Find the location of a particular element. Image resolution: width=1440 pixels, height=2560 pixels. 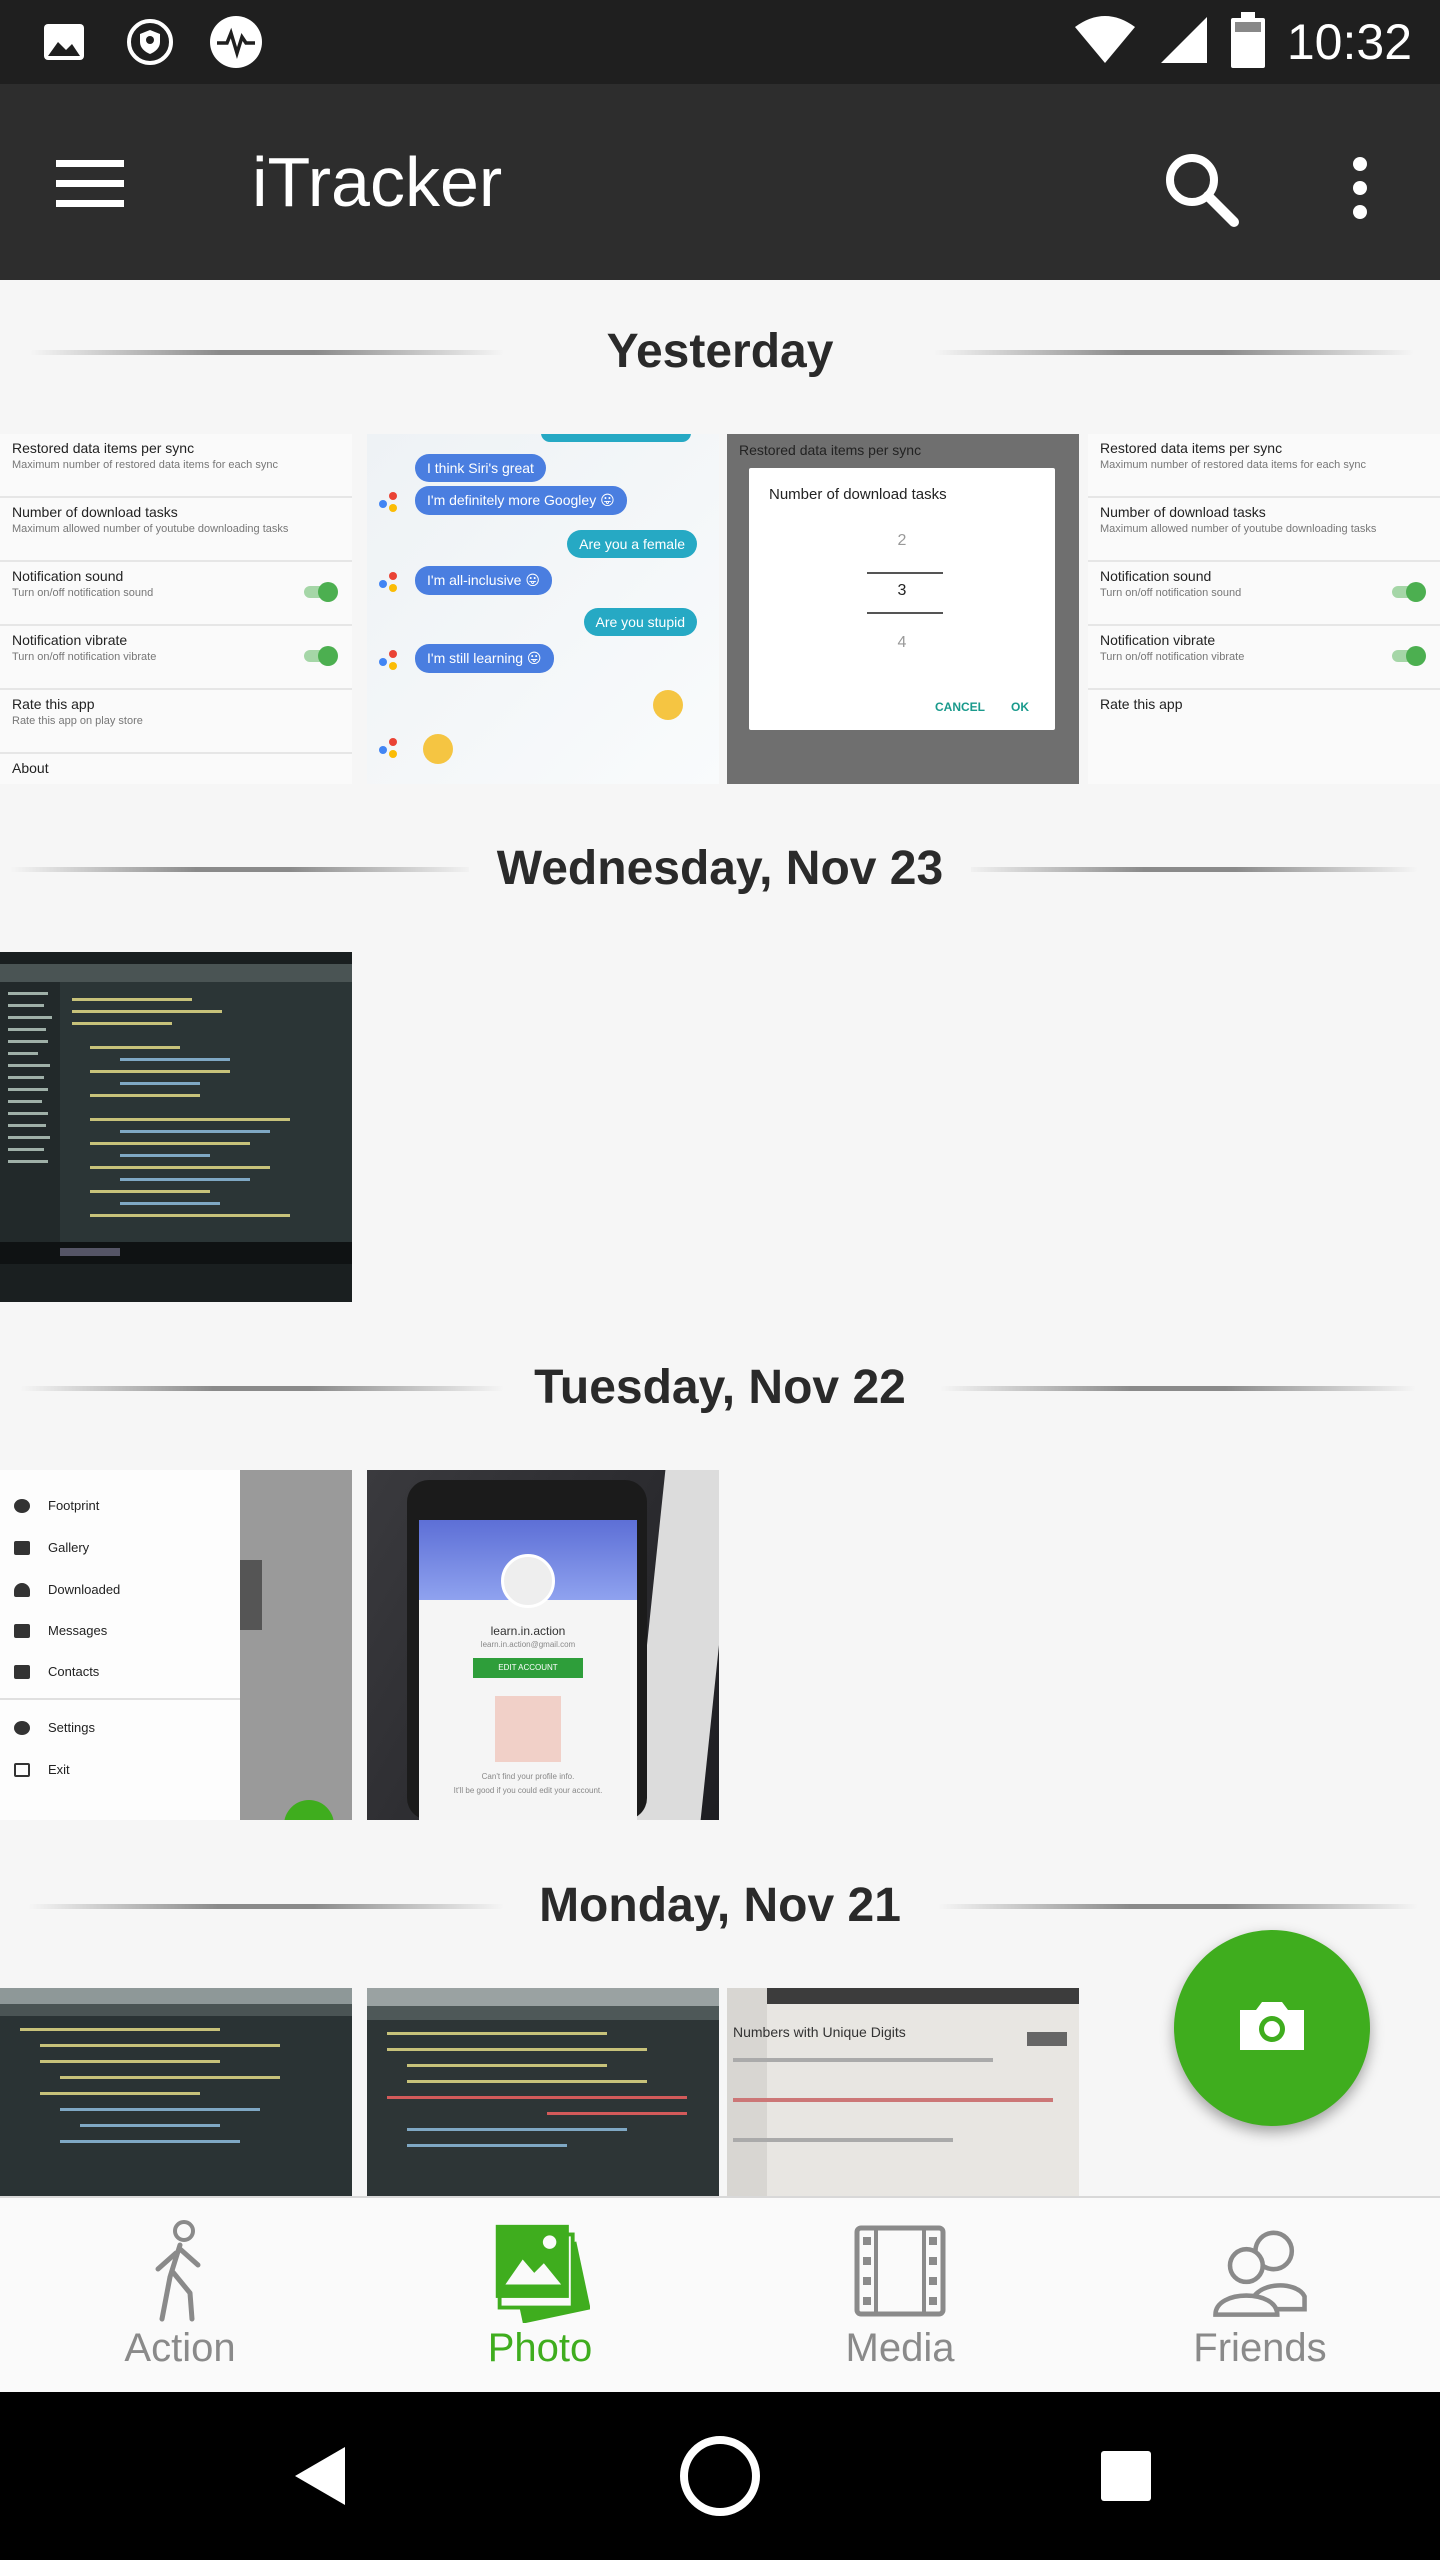

app-title: iTracker is located at coordinates (377, 182).